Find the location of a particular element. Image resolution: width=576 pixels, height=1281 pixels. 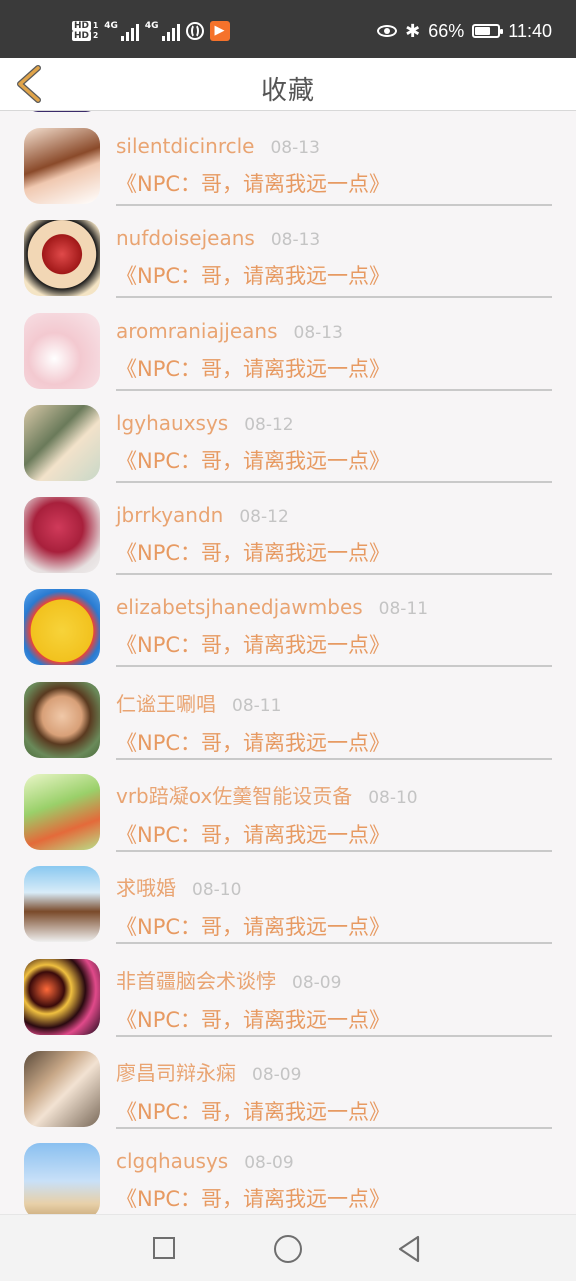

list-item: vrb踣凝ox佐羹智能设贡备 08-10 《NPC：哥，请离我远一点》 is located at coordinates (288, 788).